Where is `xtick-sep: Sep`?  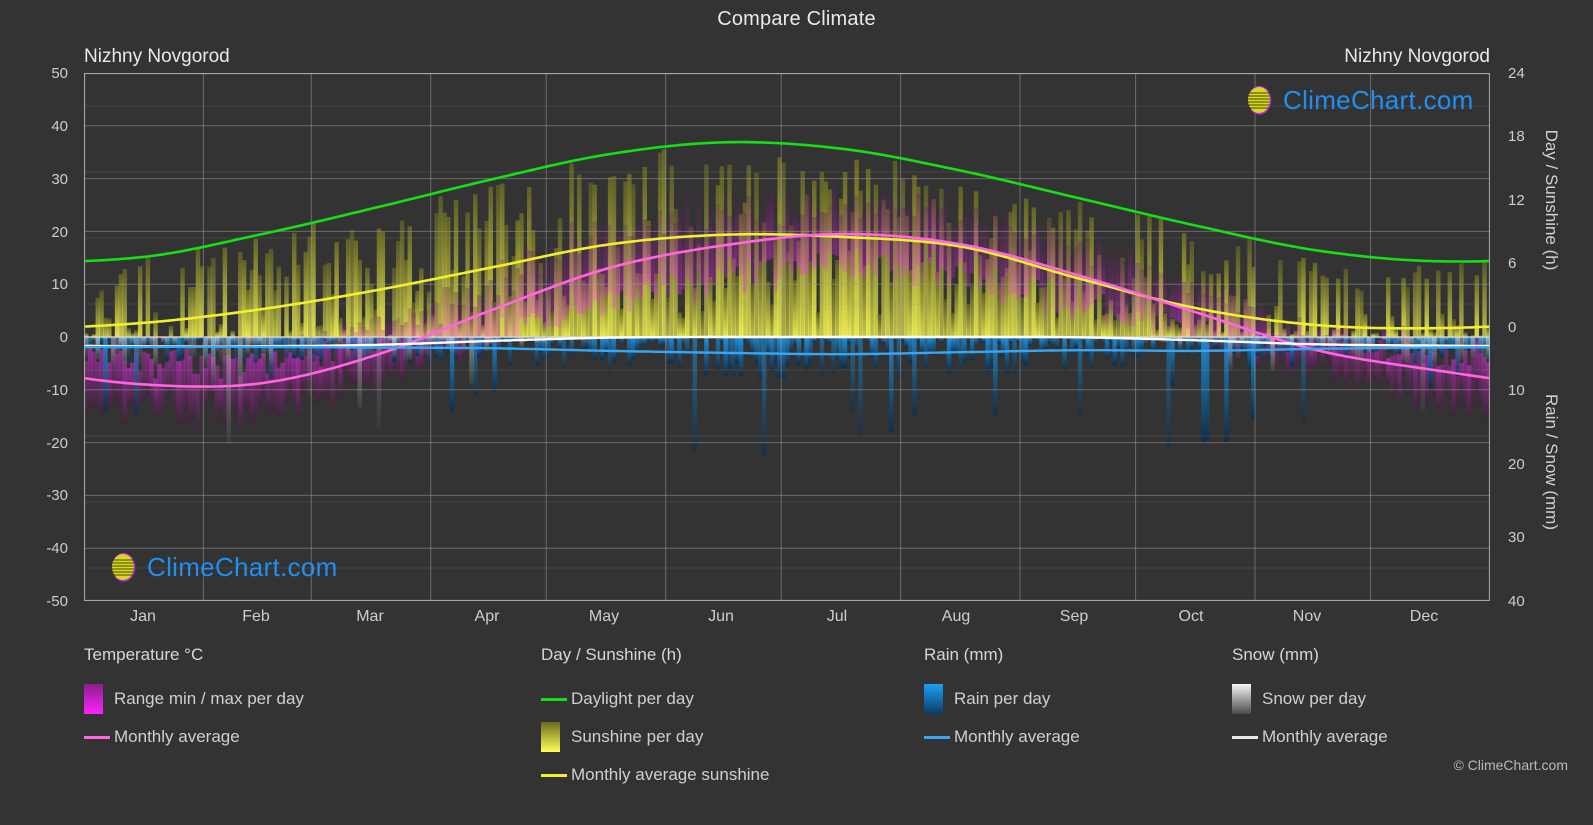 xtick-sep: Sep is located at coordinates (1074, 616).